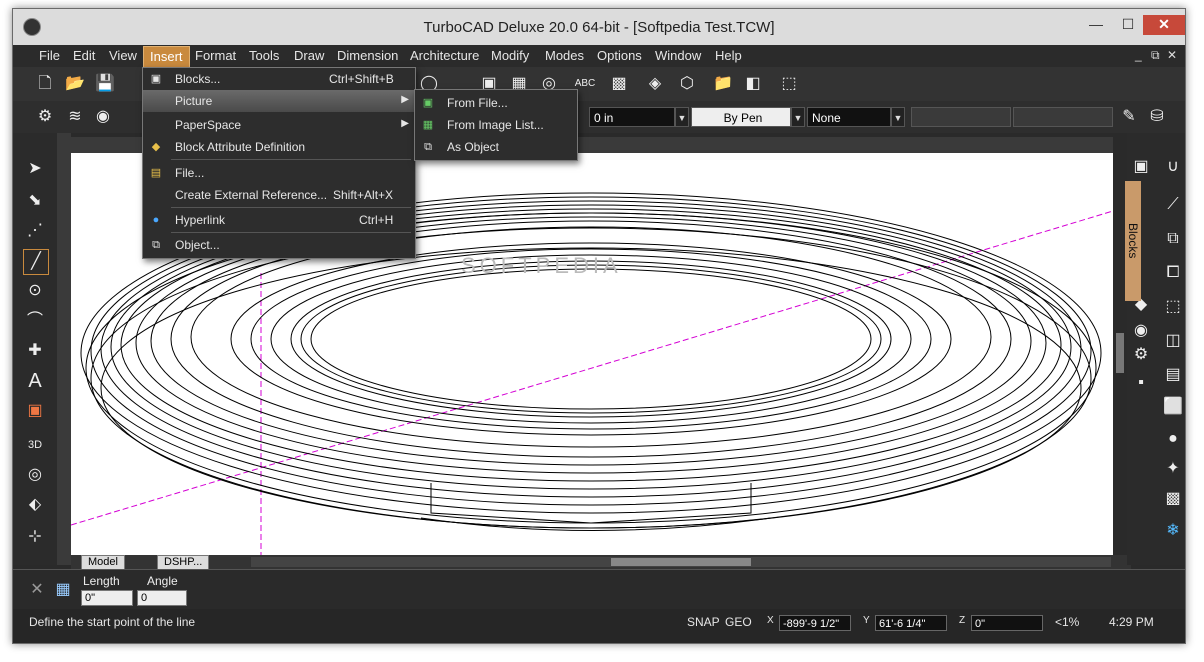  I want to click on menu-separator, so click(291, 207).